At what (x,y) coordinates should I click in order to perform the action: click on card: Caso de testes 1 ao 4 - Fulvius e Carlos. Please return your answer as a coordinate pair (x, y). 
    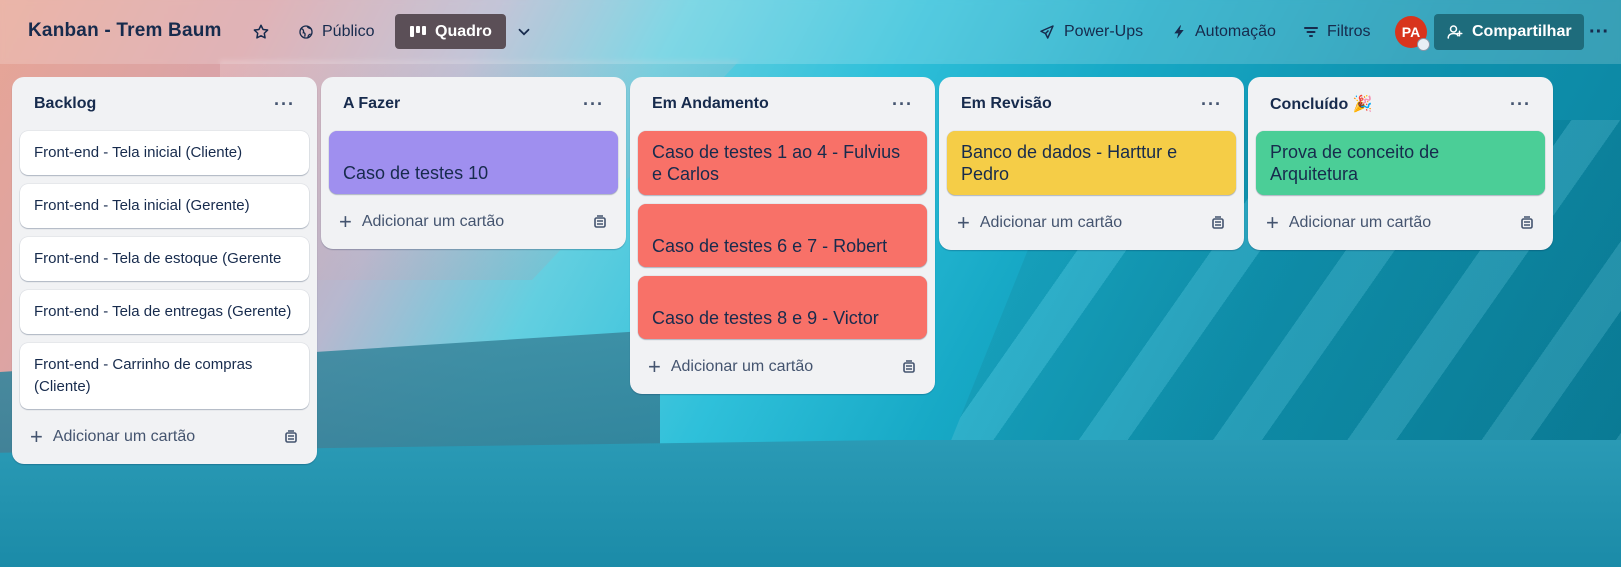
    Looking at the image, I should click on (782, 163).